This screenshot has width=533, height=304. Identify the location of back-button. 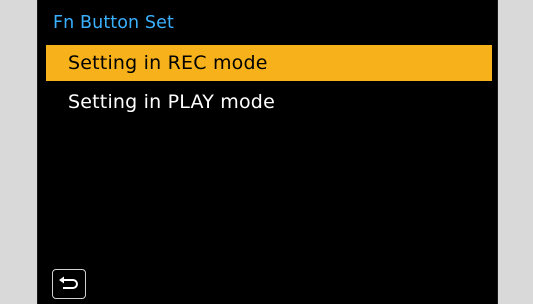
(69, 284).